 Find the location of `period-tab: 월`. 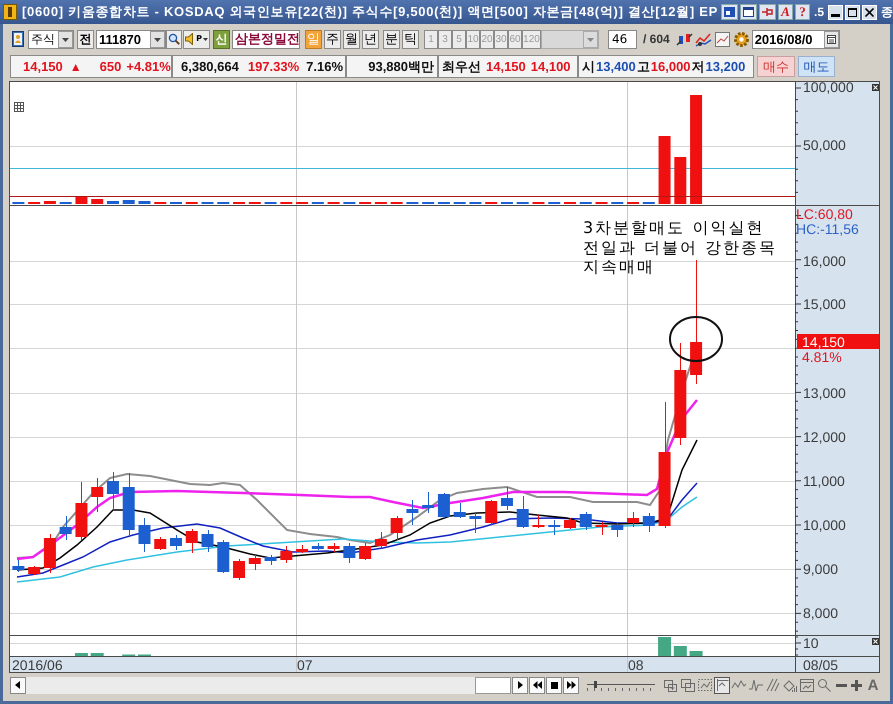

period-tab: 월 is located at coordinates (351, 39).